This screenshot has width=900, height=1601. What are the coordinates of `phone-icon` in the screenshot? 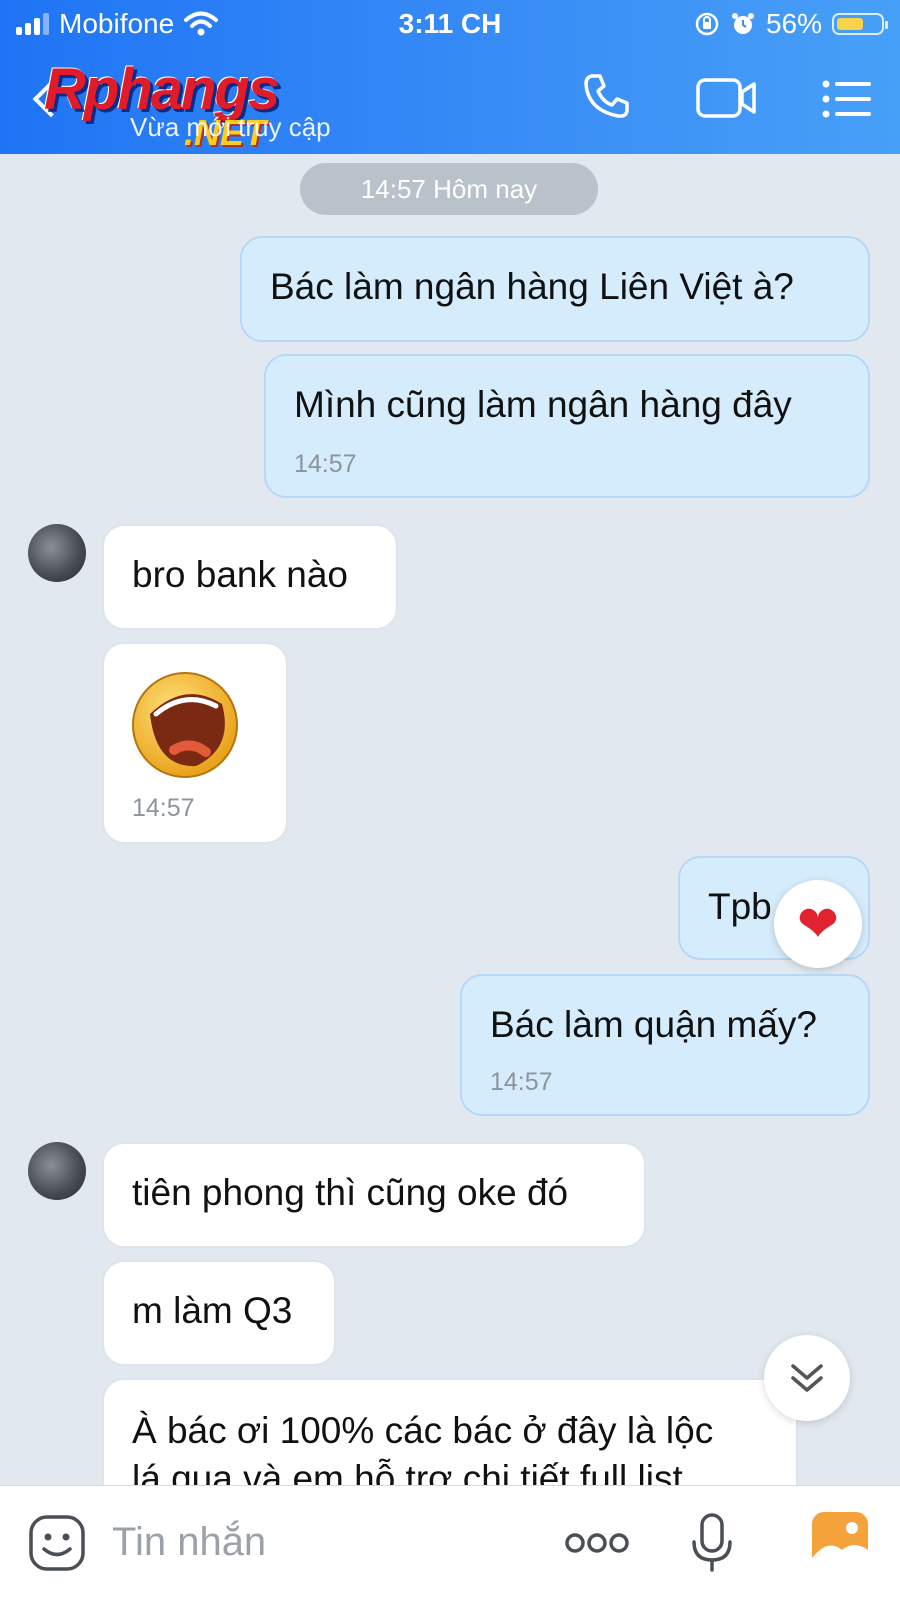 It's located at (606, 96).